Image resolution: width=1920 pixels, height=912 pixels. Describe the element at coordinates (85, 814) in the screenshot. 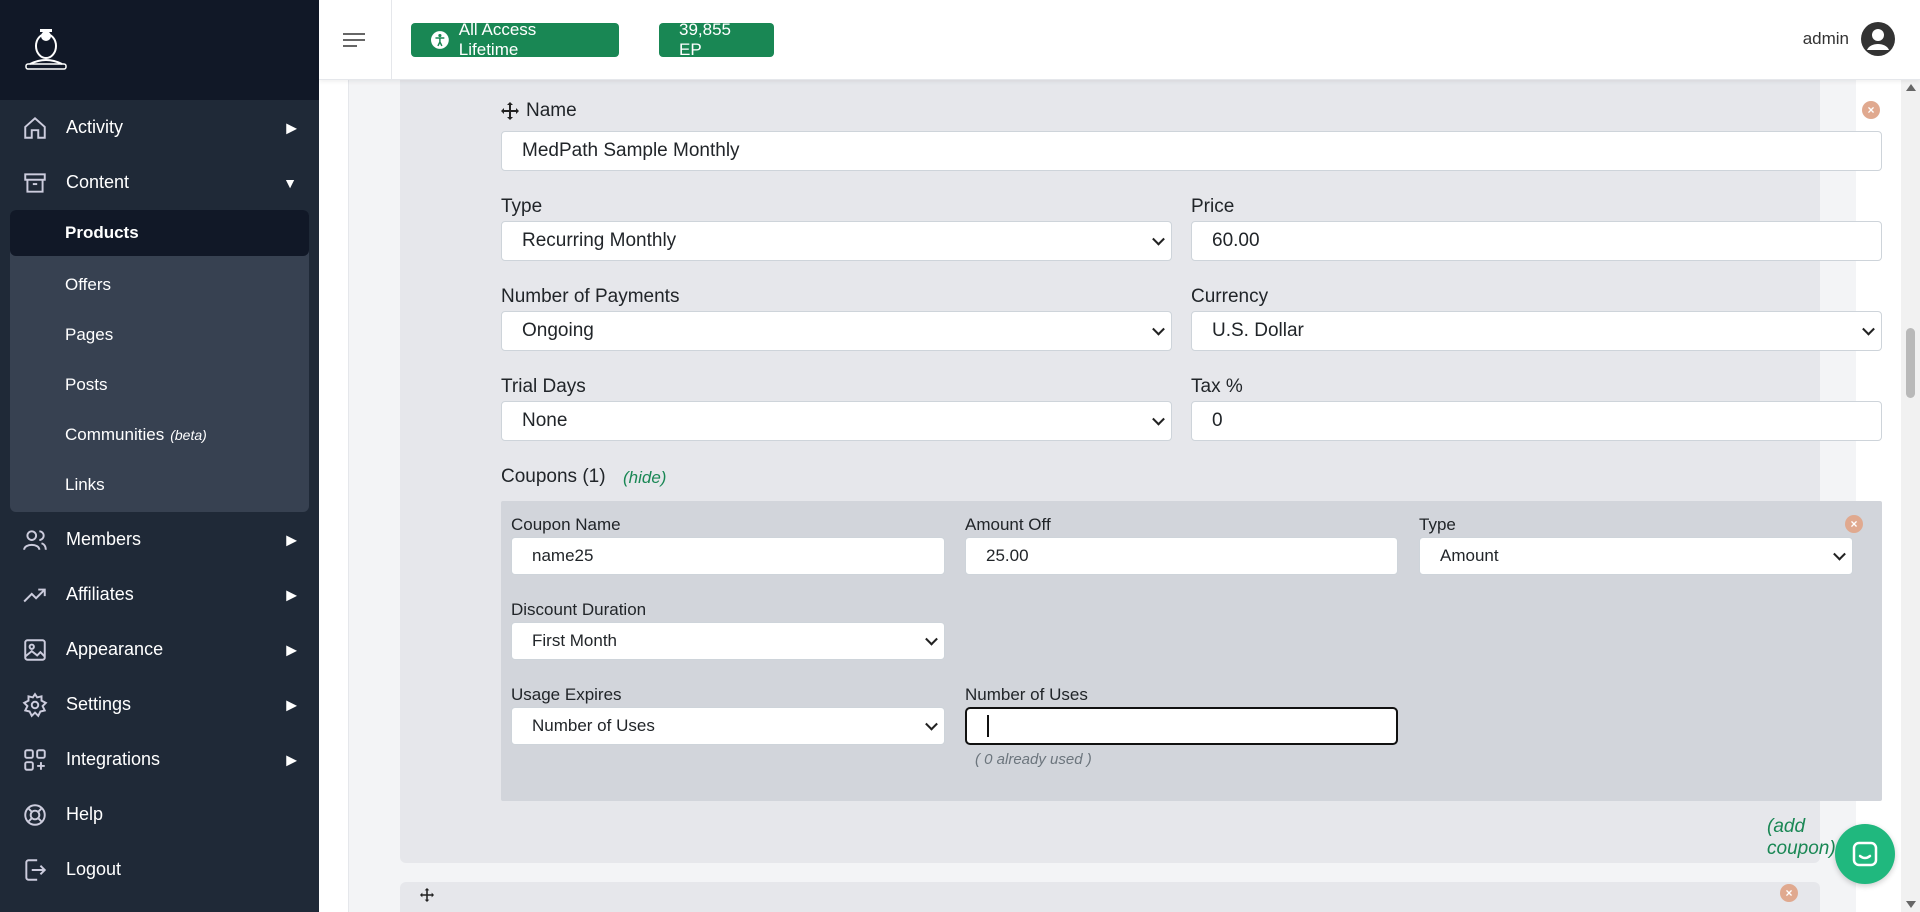

I see `sidebar-item-label: Help` at that location.